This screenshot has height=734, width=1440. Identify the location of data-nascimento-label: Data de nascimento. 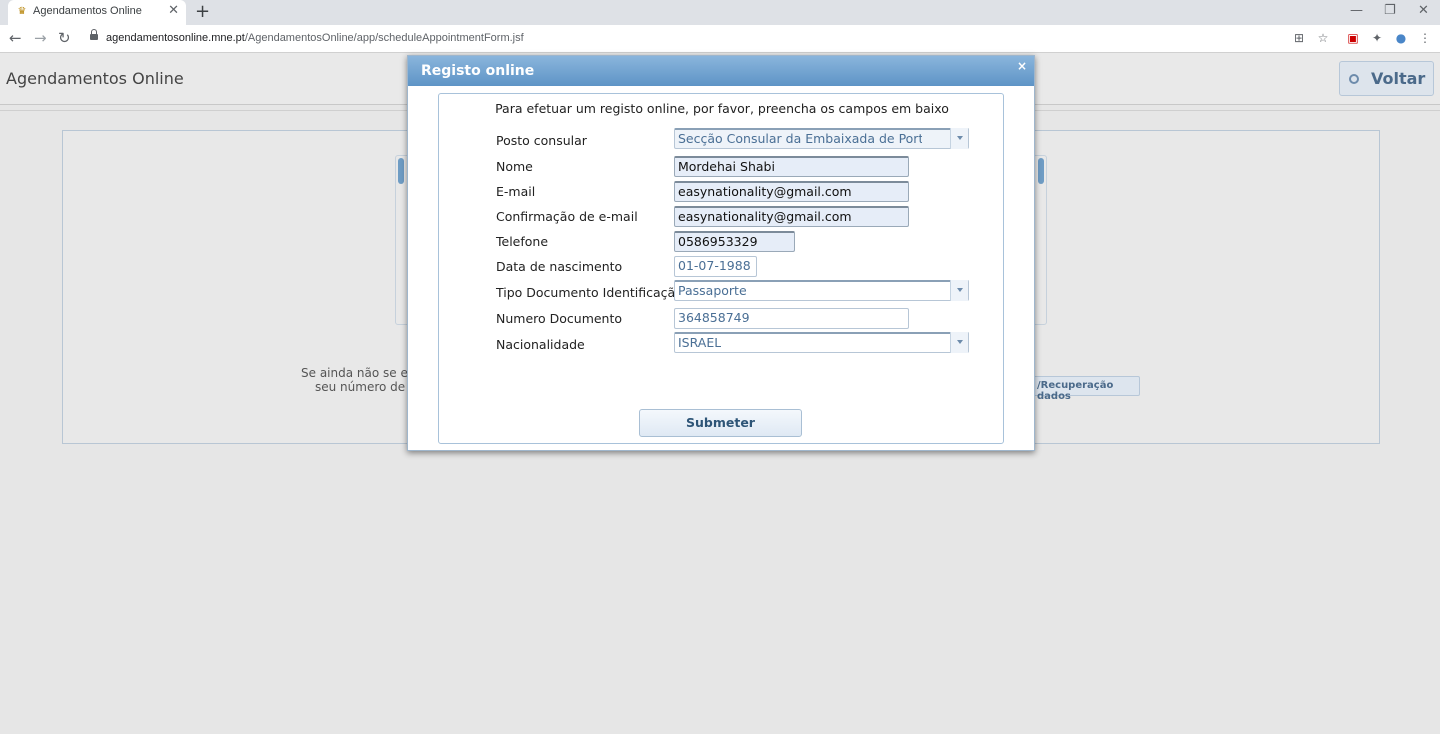
(559, 266).